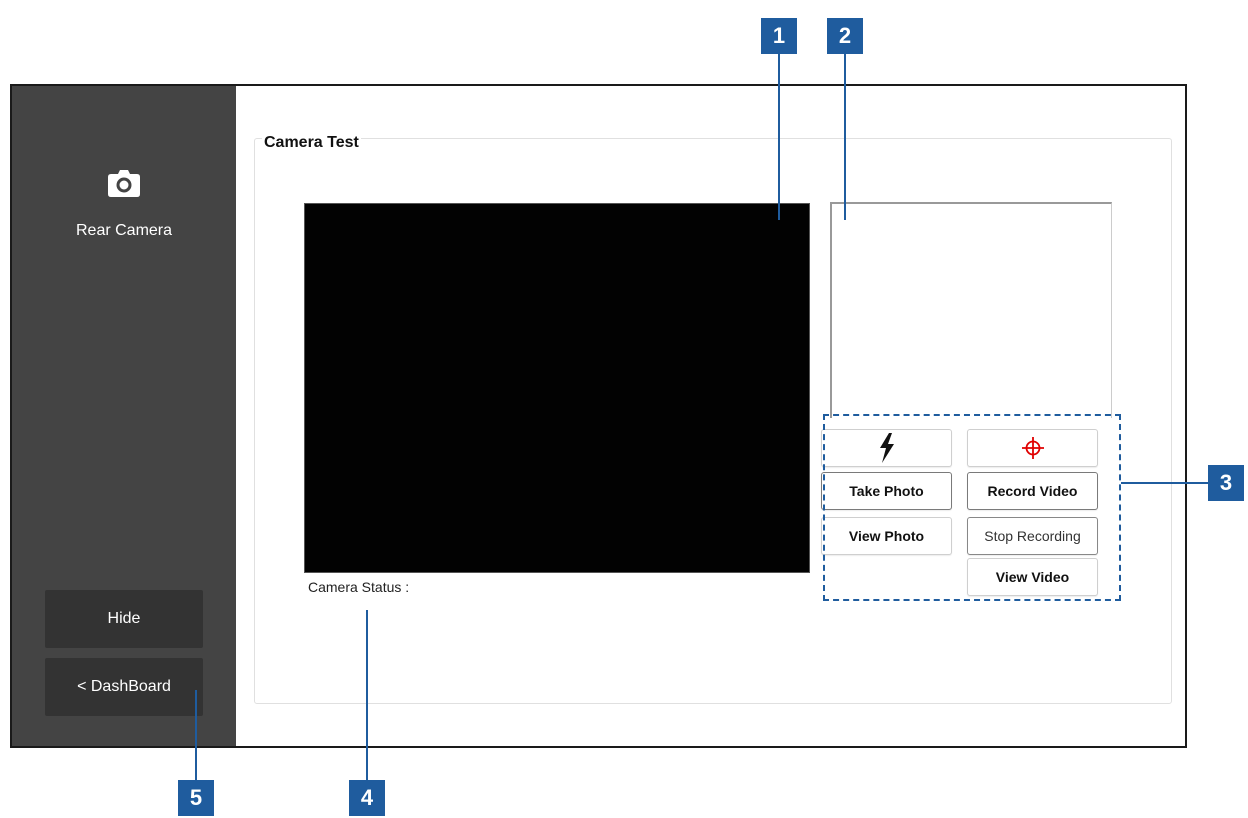  Describe the element at coordinates (971, 310) in the screenshot. I see `capture-thumbnail` at that location.